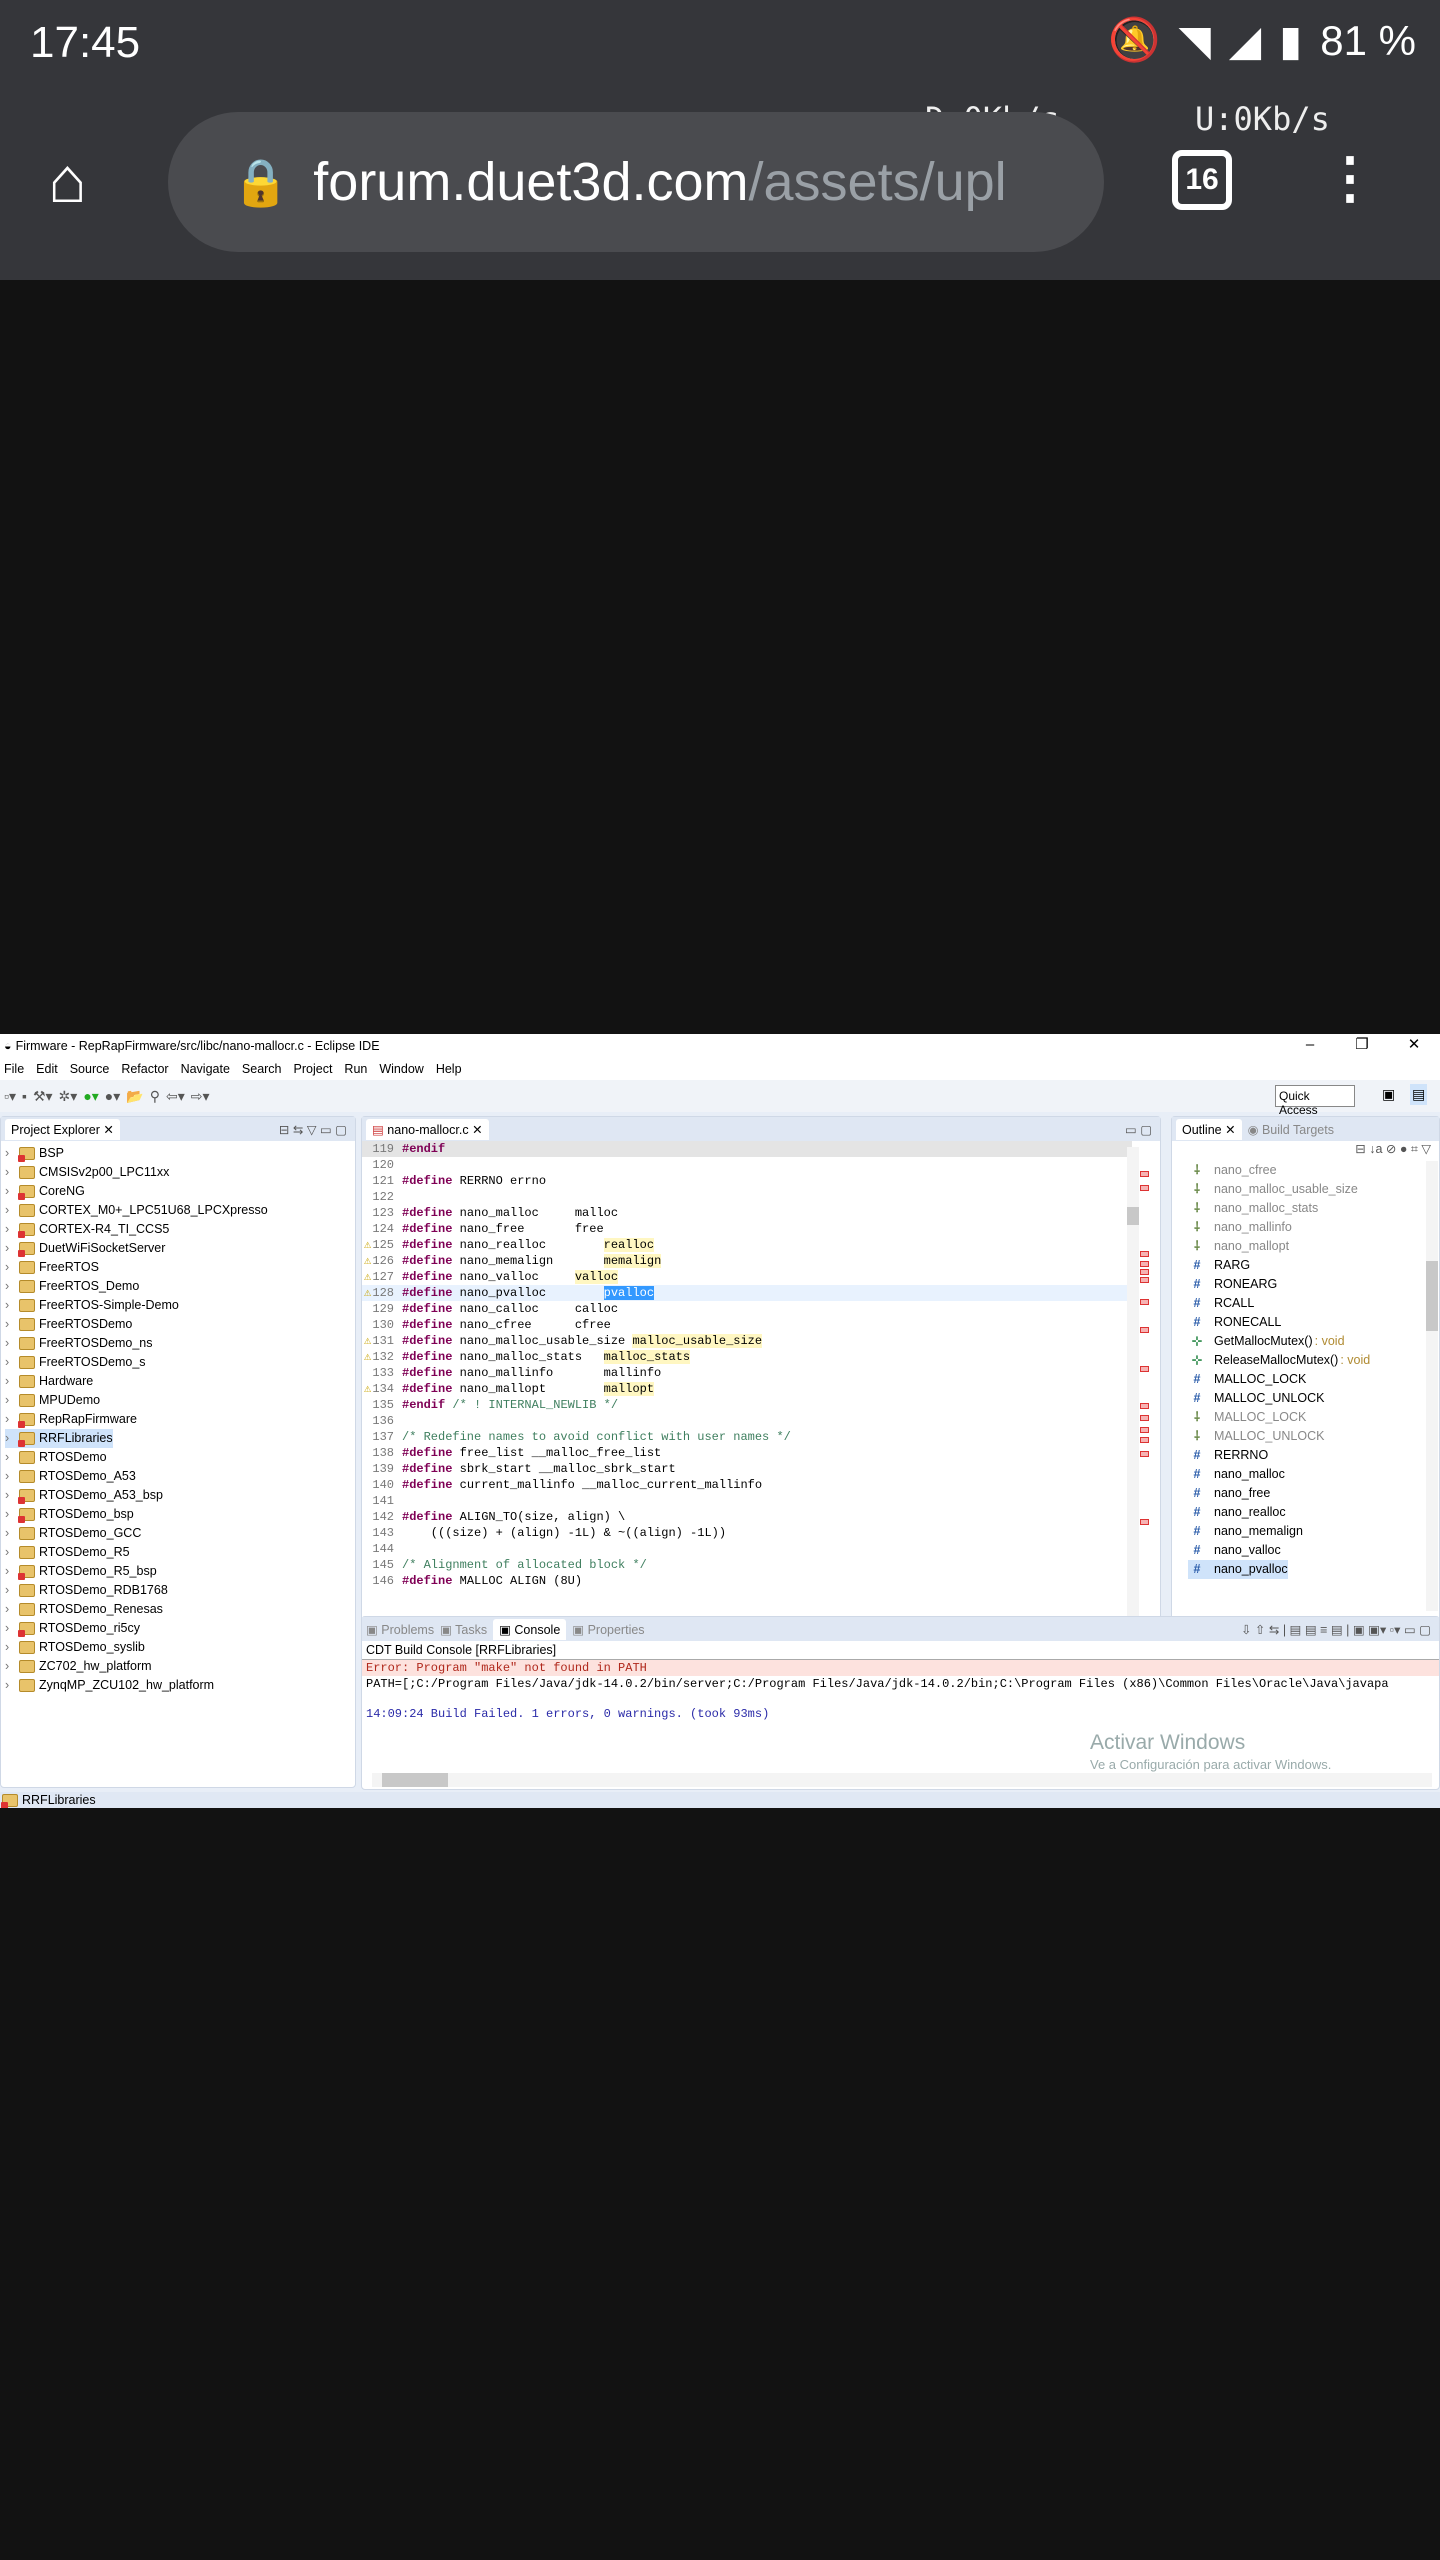 This screenshot has width=1440, height=2560. I want to click on outline-scrollbar, so click(1432, 1386).